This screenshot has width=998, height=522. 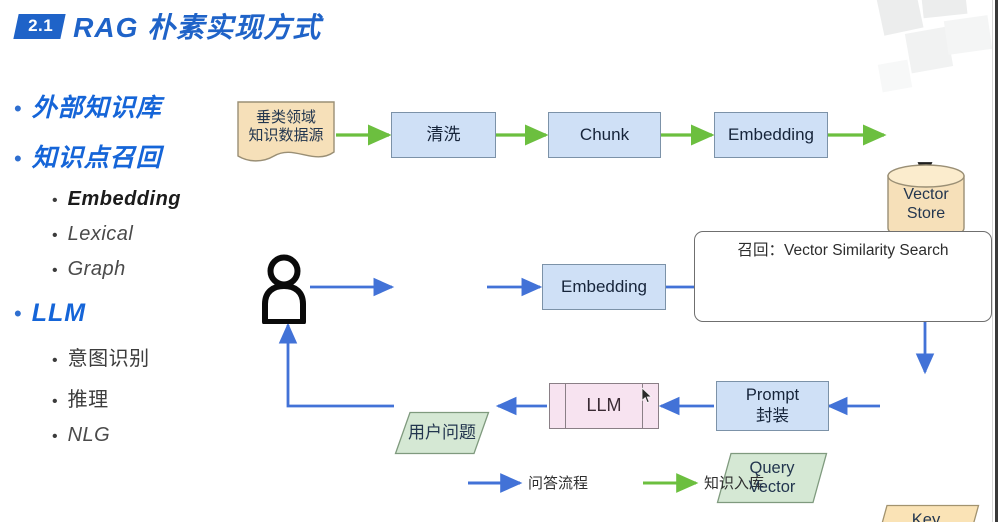 I want to click on user-question-label: 用户问题, so click(x=442, y=432).